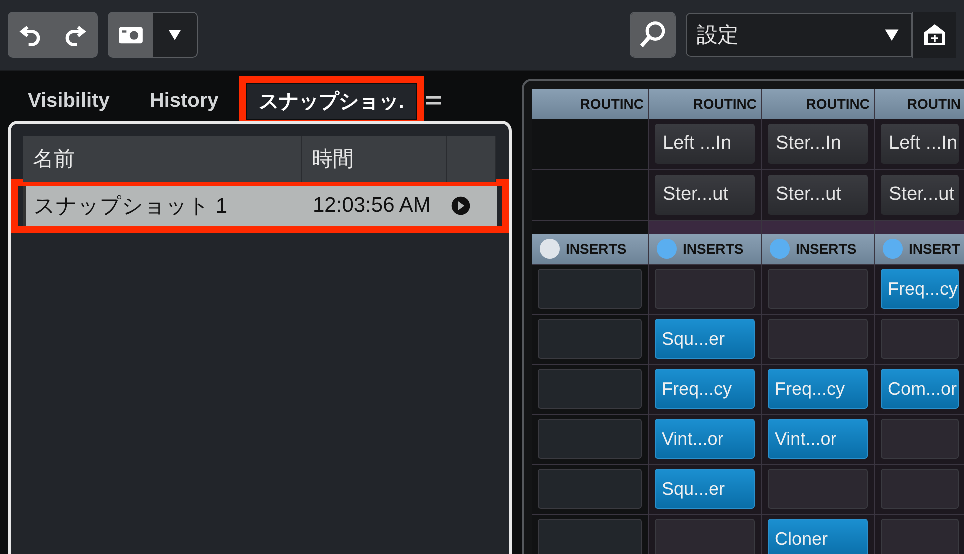 This screenshot has height=554, width=964. I want to click on column-header: 時間, so click(374, 159).